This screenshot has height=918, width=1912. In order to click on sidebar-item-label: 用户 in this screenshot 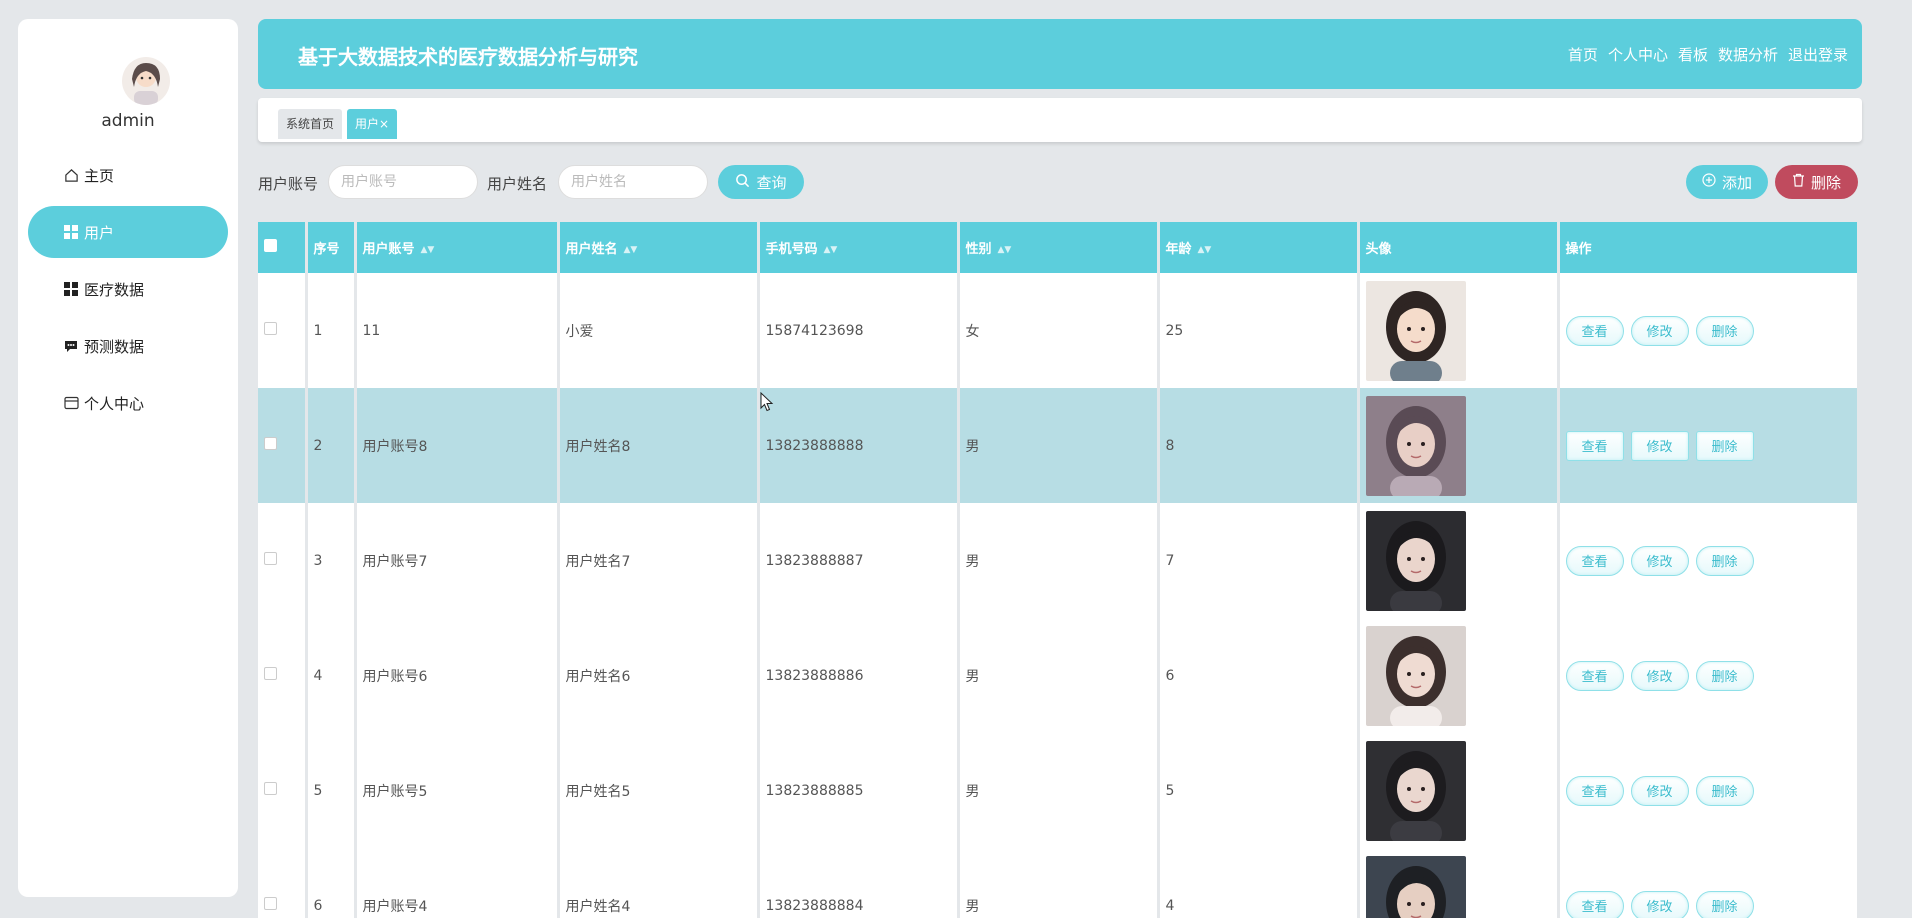, I will do `click(99, 232)`.